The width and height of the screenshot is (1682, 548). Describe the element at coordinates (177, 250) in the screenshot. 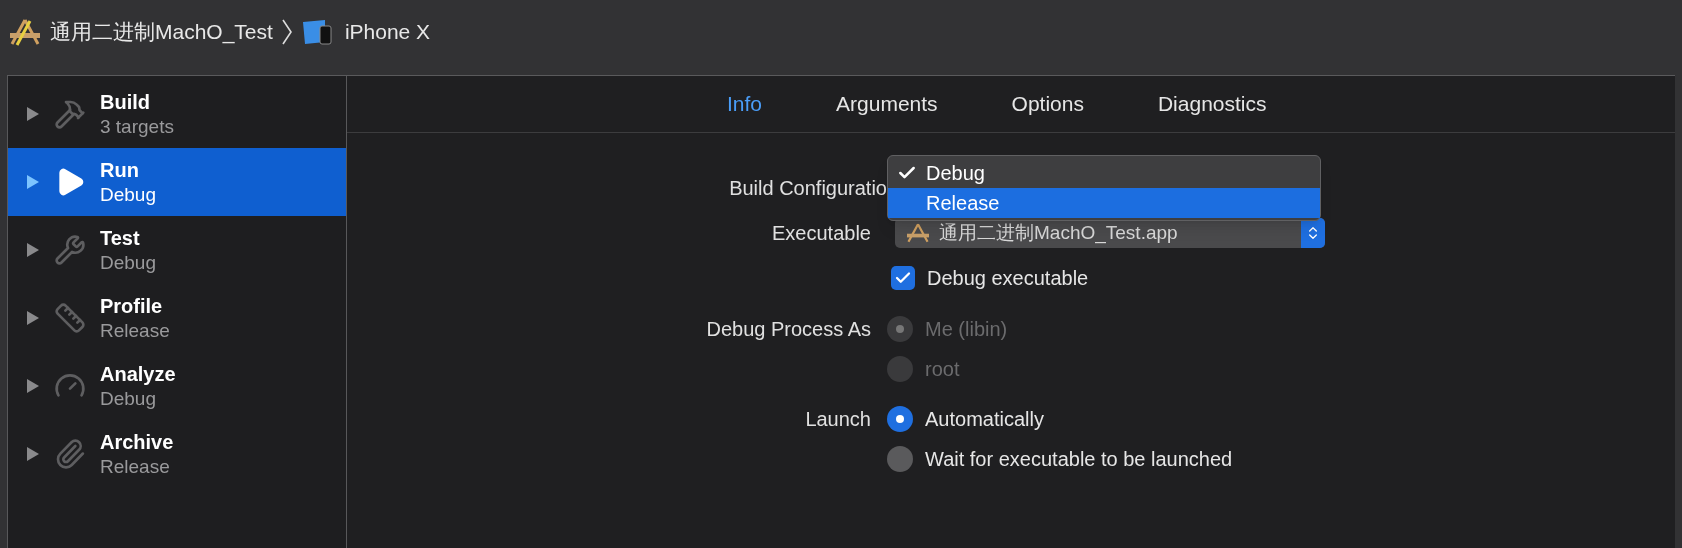

I see `scheme-action-item: Test Debug` at that location.